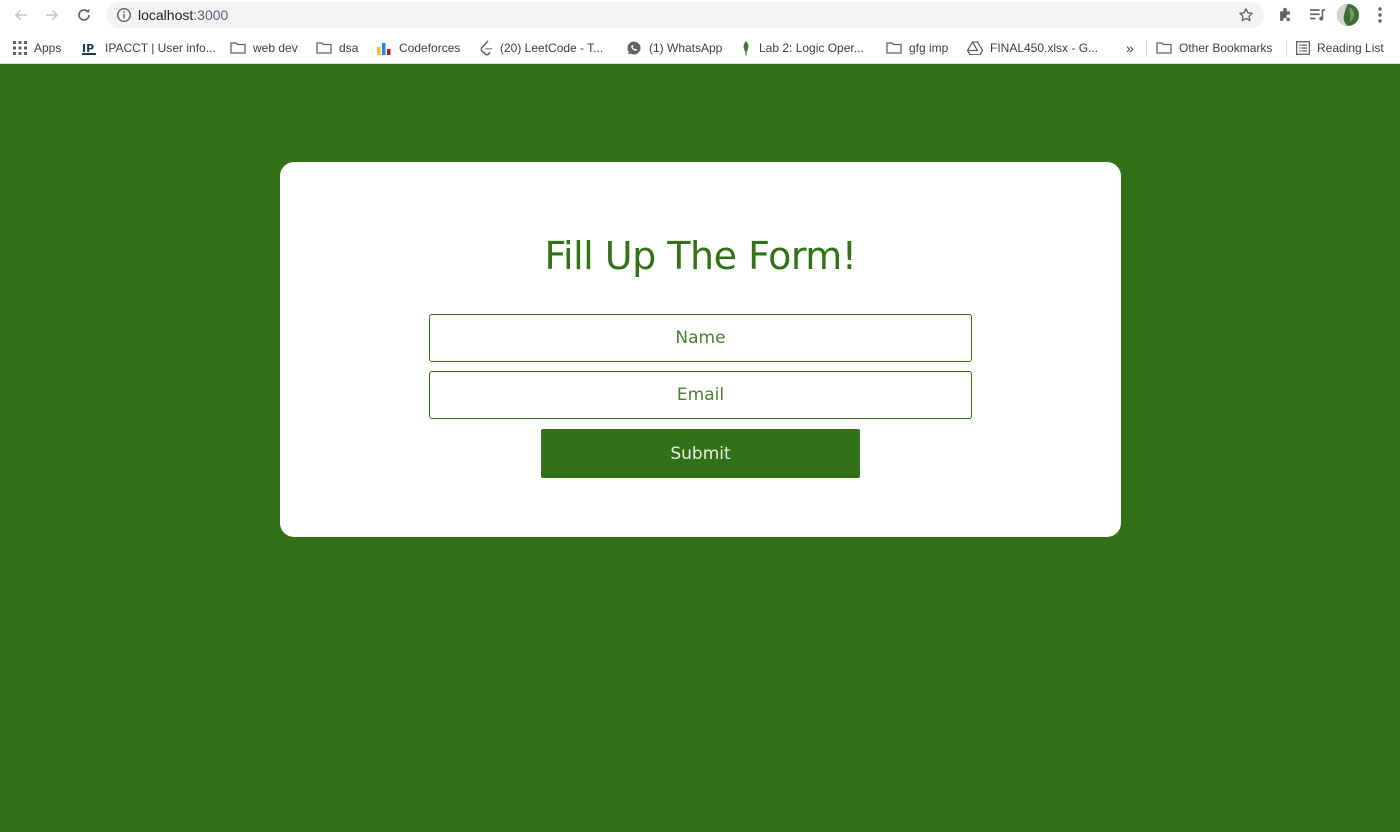  What do you see at coordinates (700, 256) in the screenshot?
I see `form-title: Fill Up The Form!` at bounding box center [700, 256].